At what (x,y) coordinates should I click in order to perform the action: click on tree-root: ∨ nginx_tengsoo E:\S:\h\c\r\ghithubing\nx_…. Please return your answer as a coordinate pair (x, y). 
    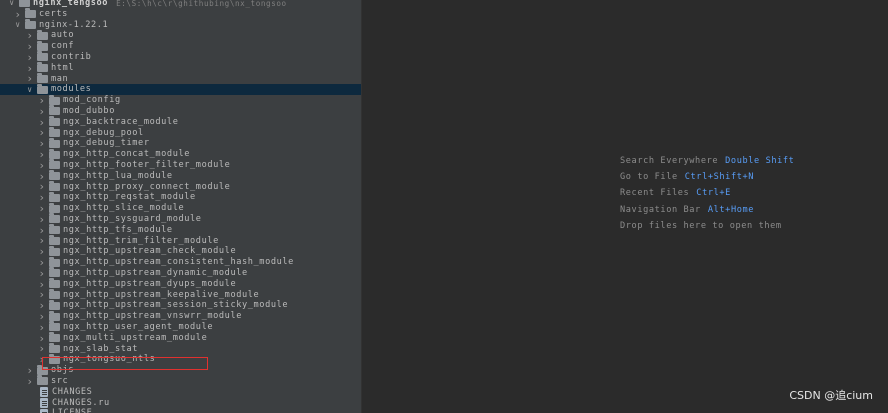
    Looking at the image, I should click on (180, 4).